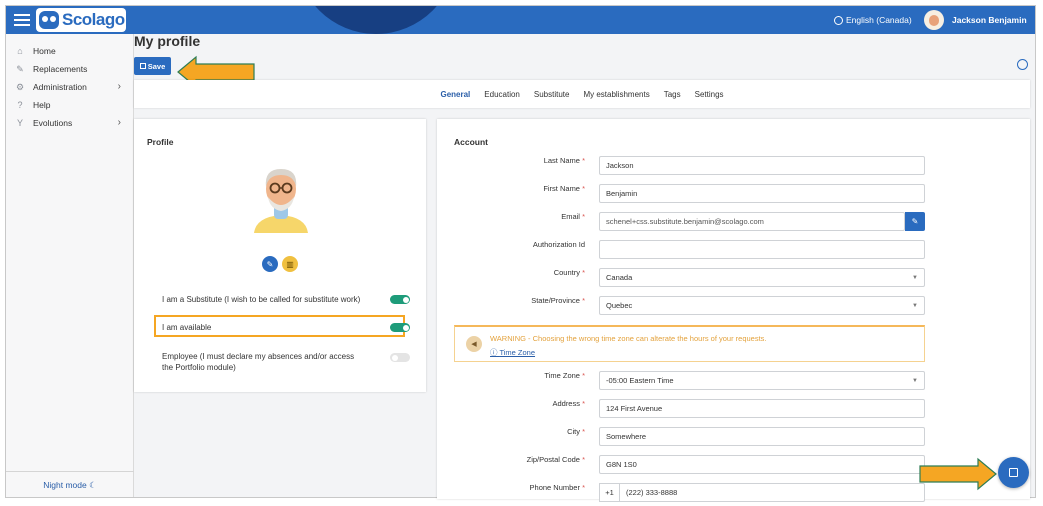 This screenshot has height=506, width=1043. Describe the element at coordinates (286, 327) in the screenshot. I see `available-toggle-row: I am available` at that location.